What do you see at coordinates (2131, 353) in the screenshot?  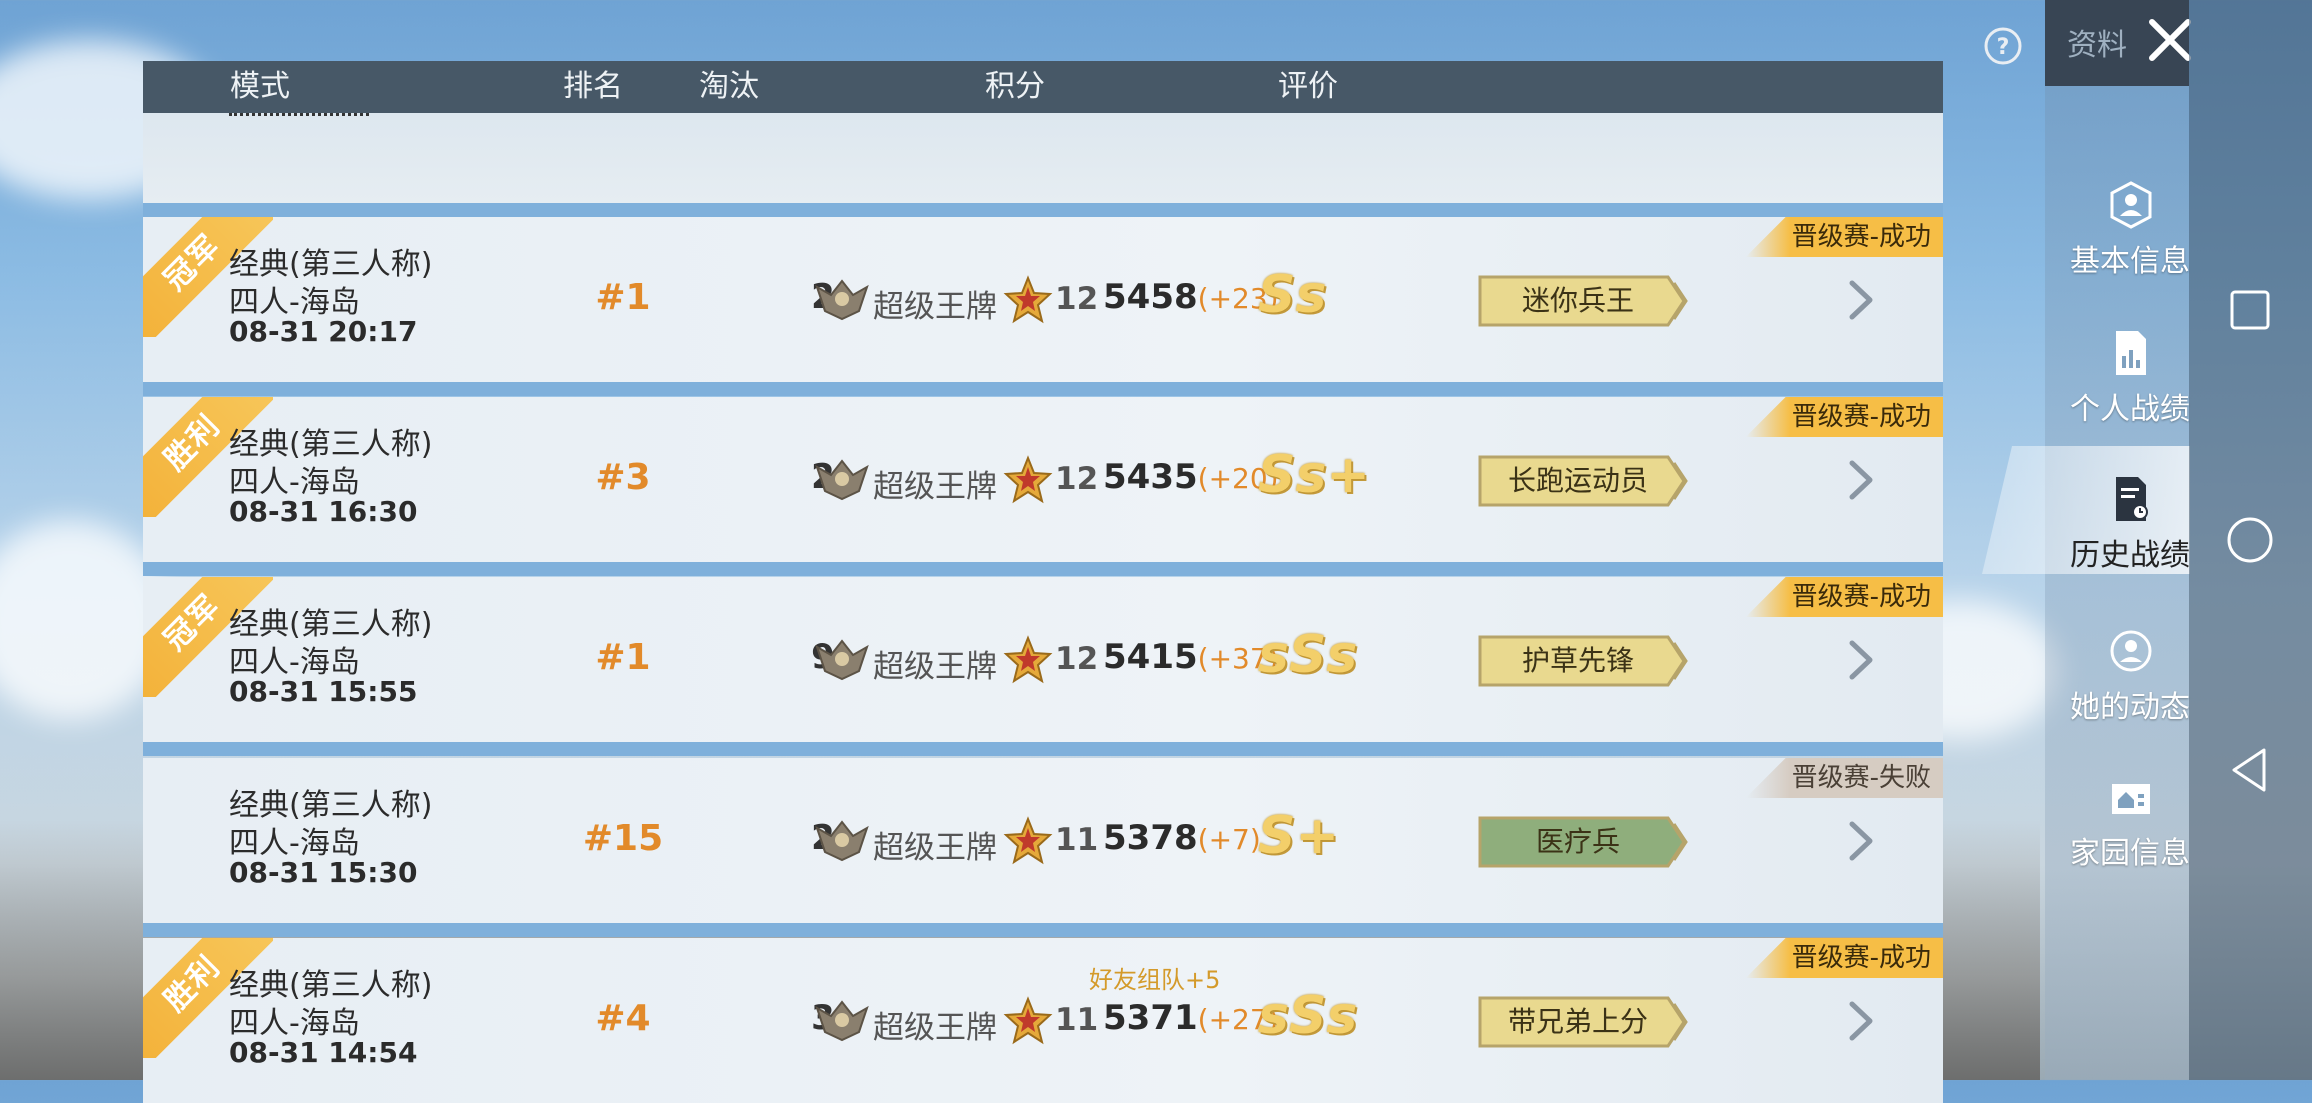 I see `stats-icon` at bounding box center [2131, 353].